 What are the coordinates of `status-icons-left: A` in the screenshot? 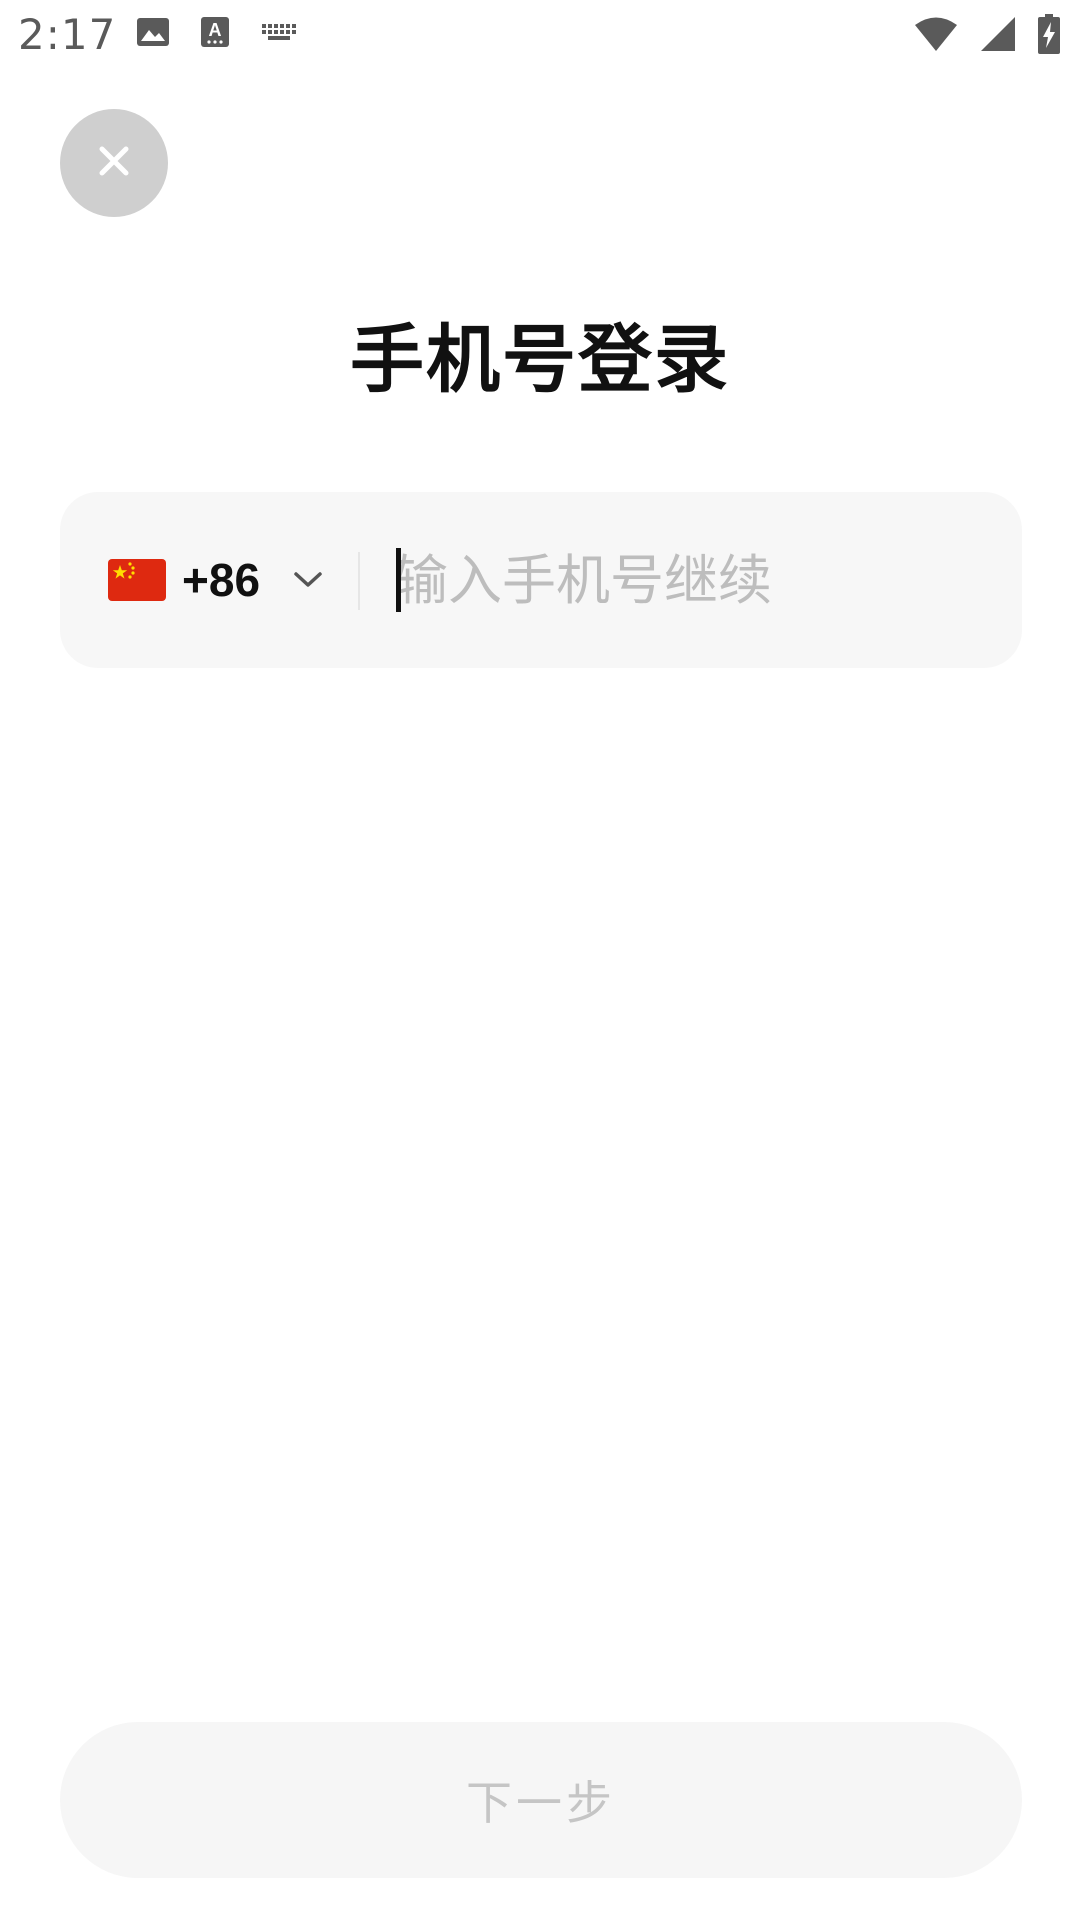 It's located at (217, 32).